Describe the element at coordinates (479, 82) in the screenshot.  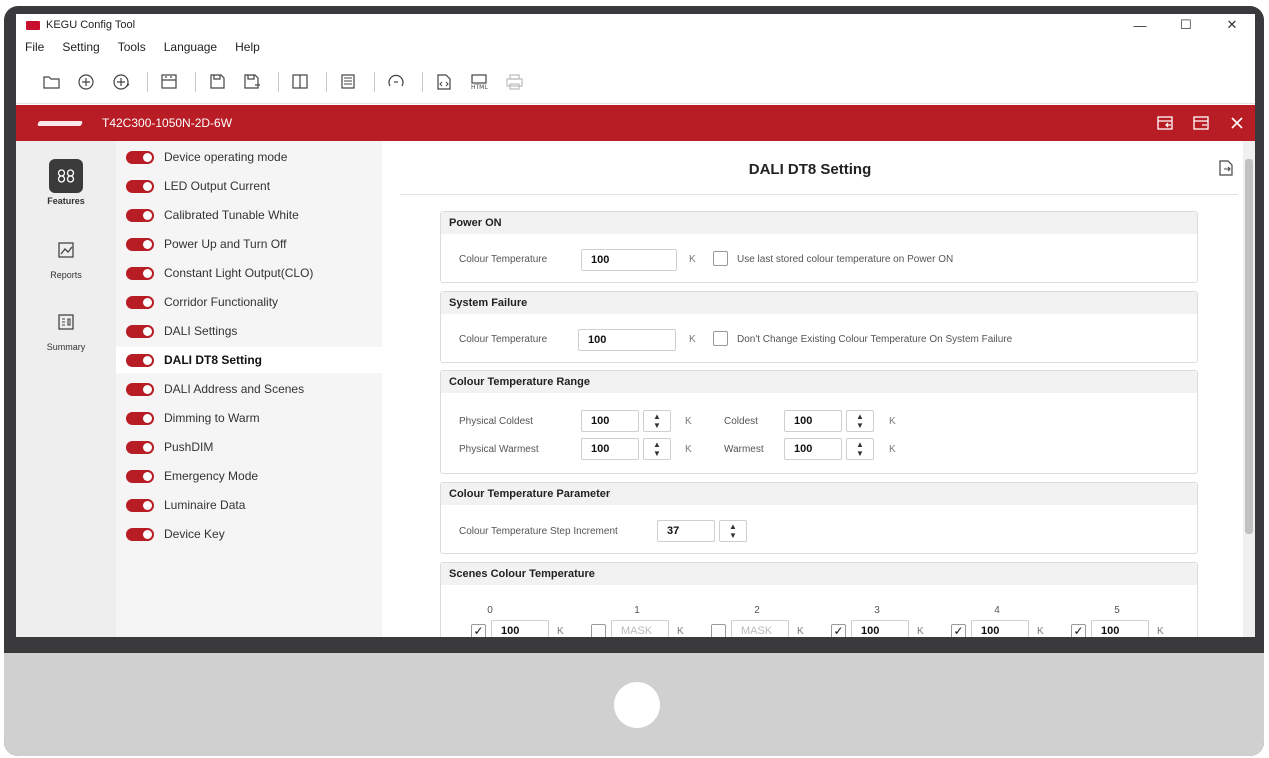
I see `html-export-icon: HTML` at that location.